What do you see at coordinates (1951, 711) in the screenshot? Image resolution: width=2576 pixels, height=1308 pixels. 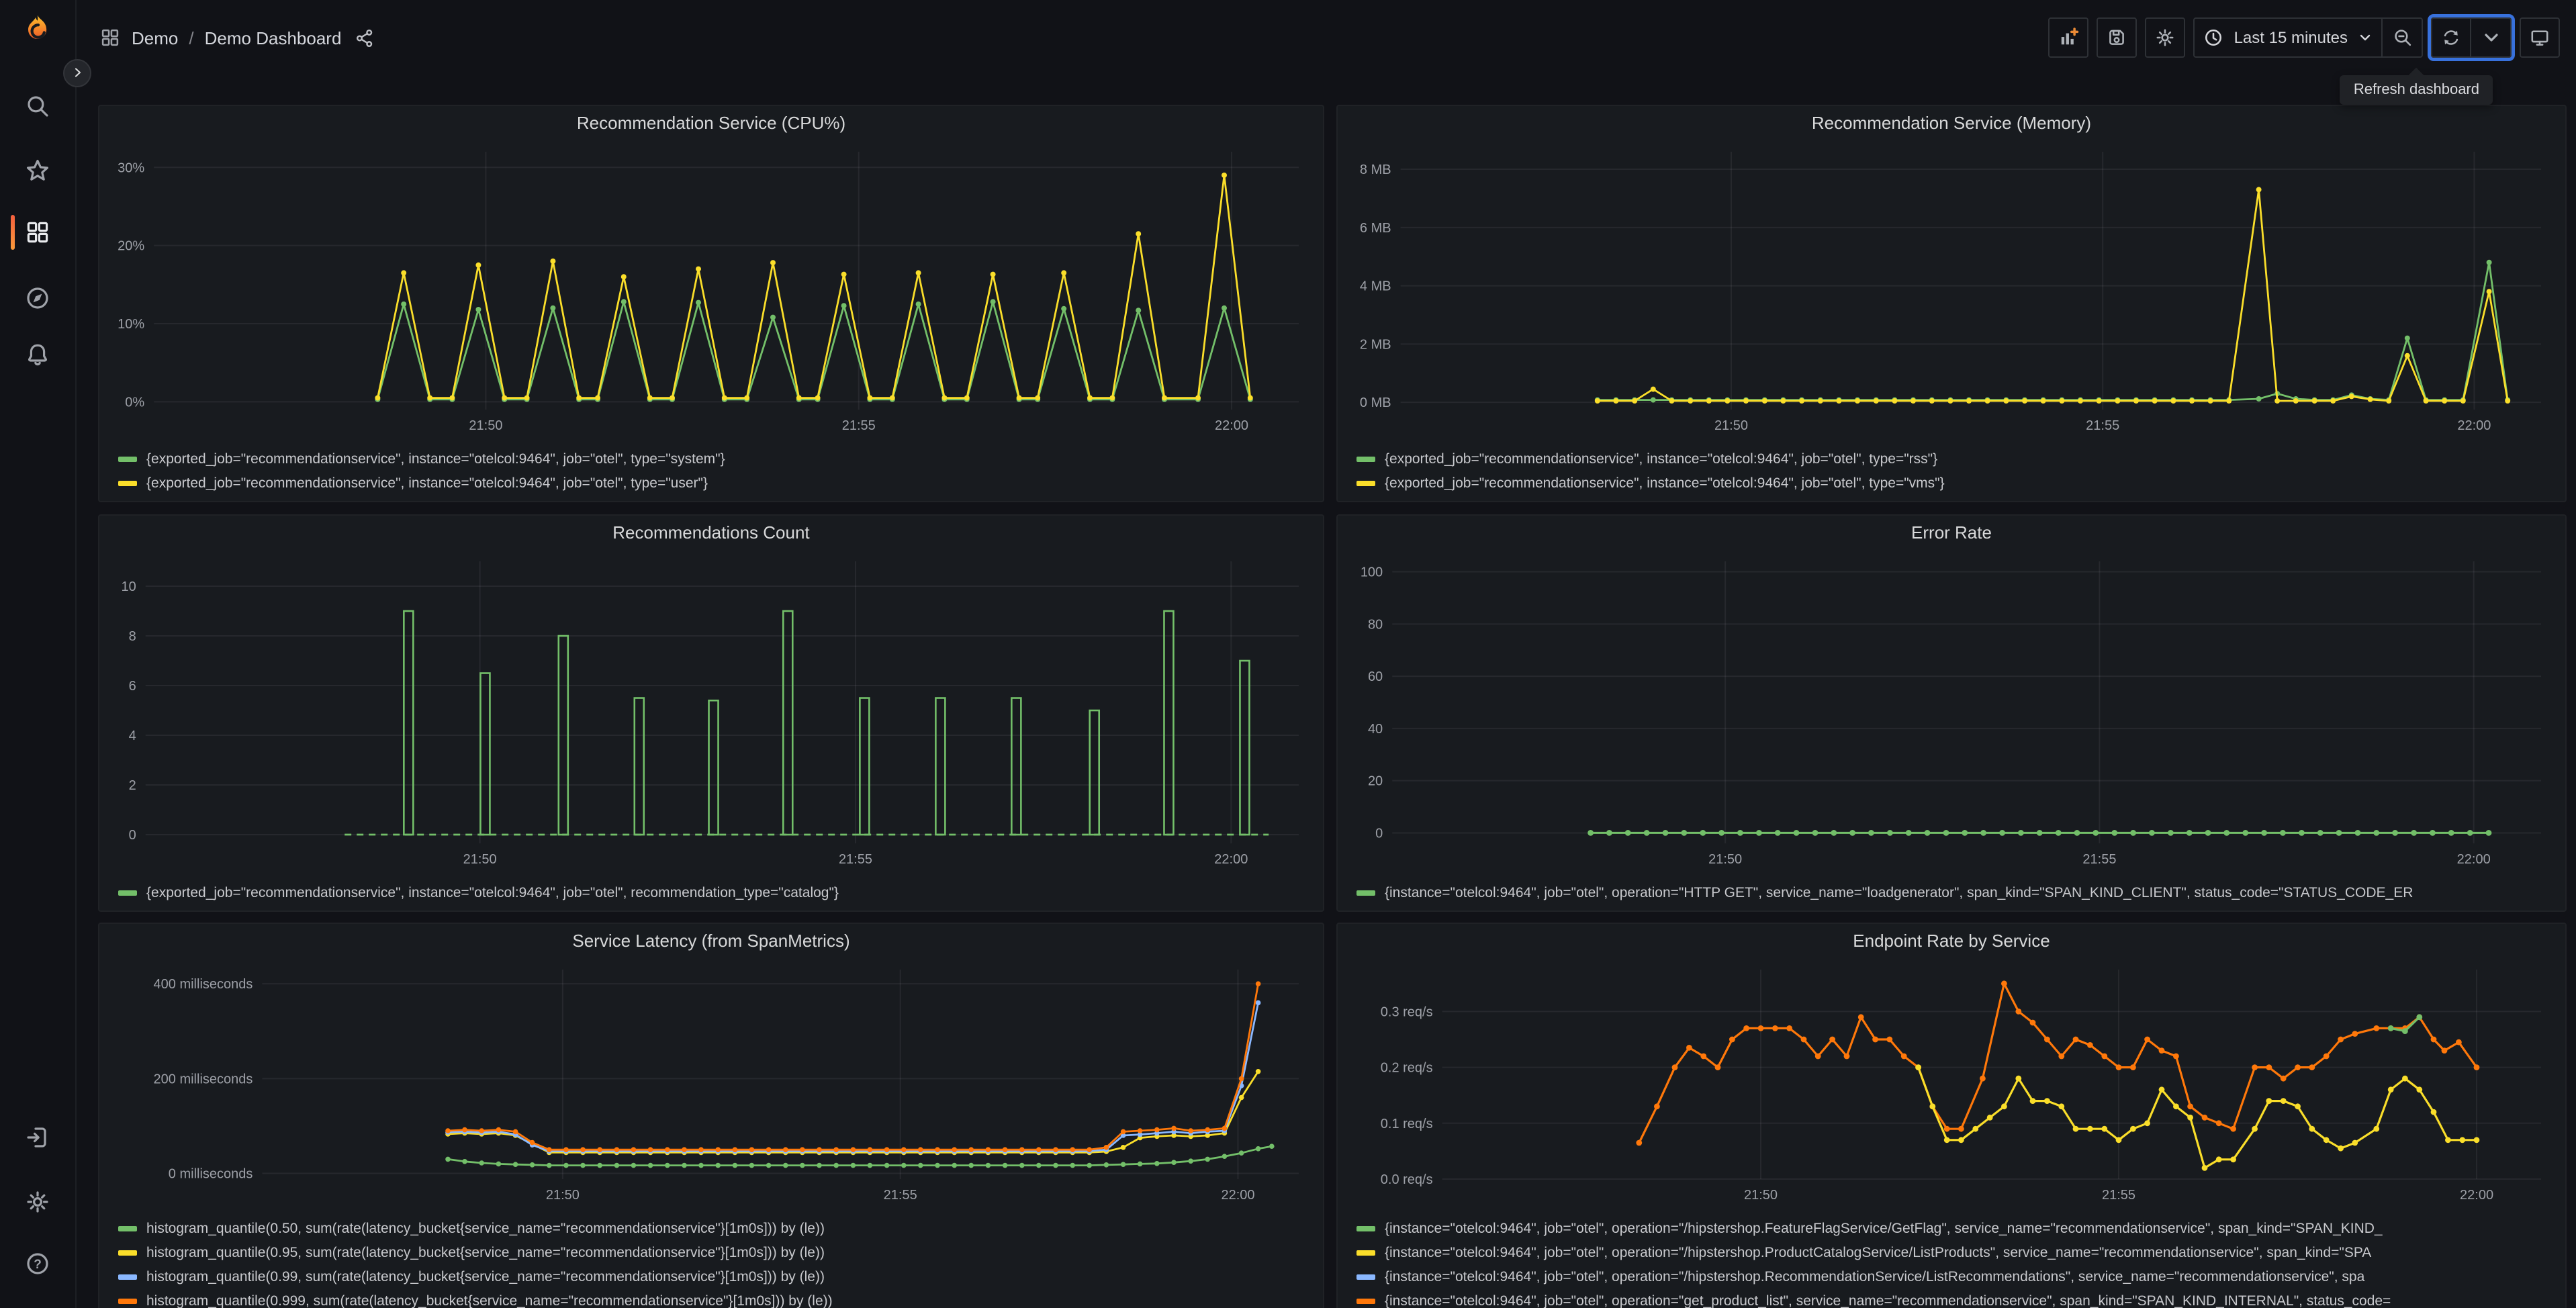 I see `chart-area: 21:50 21:55 22:00 0 20 40 60 80 100` at bounding box center [1951, 711].